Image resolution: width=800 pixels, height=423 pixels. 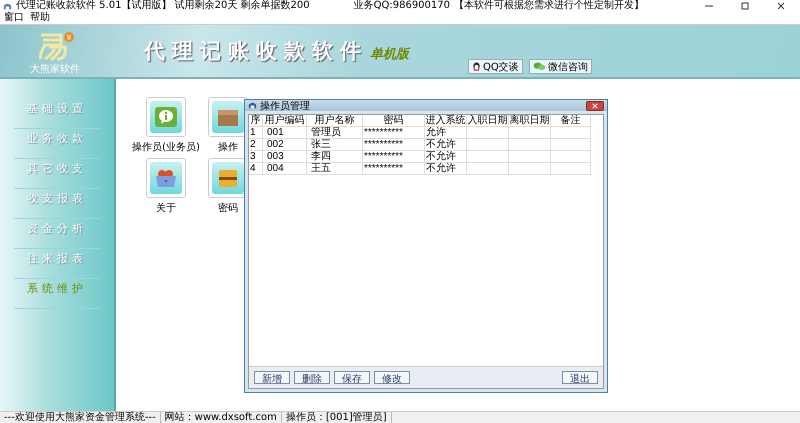 I want to click on tile-label: 关于, so click(x=166, y=208).